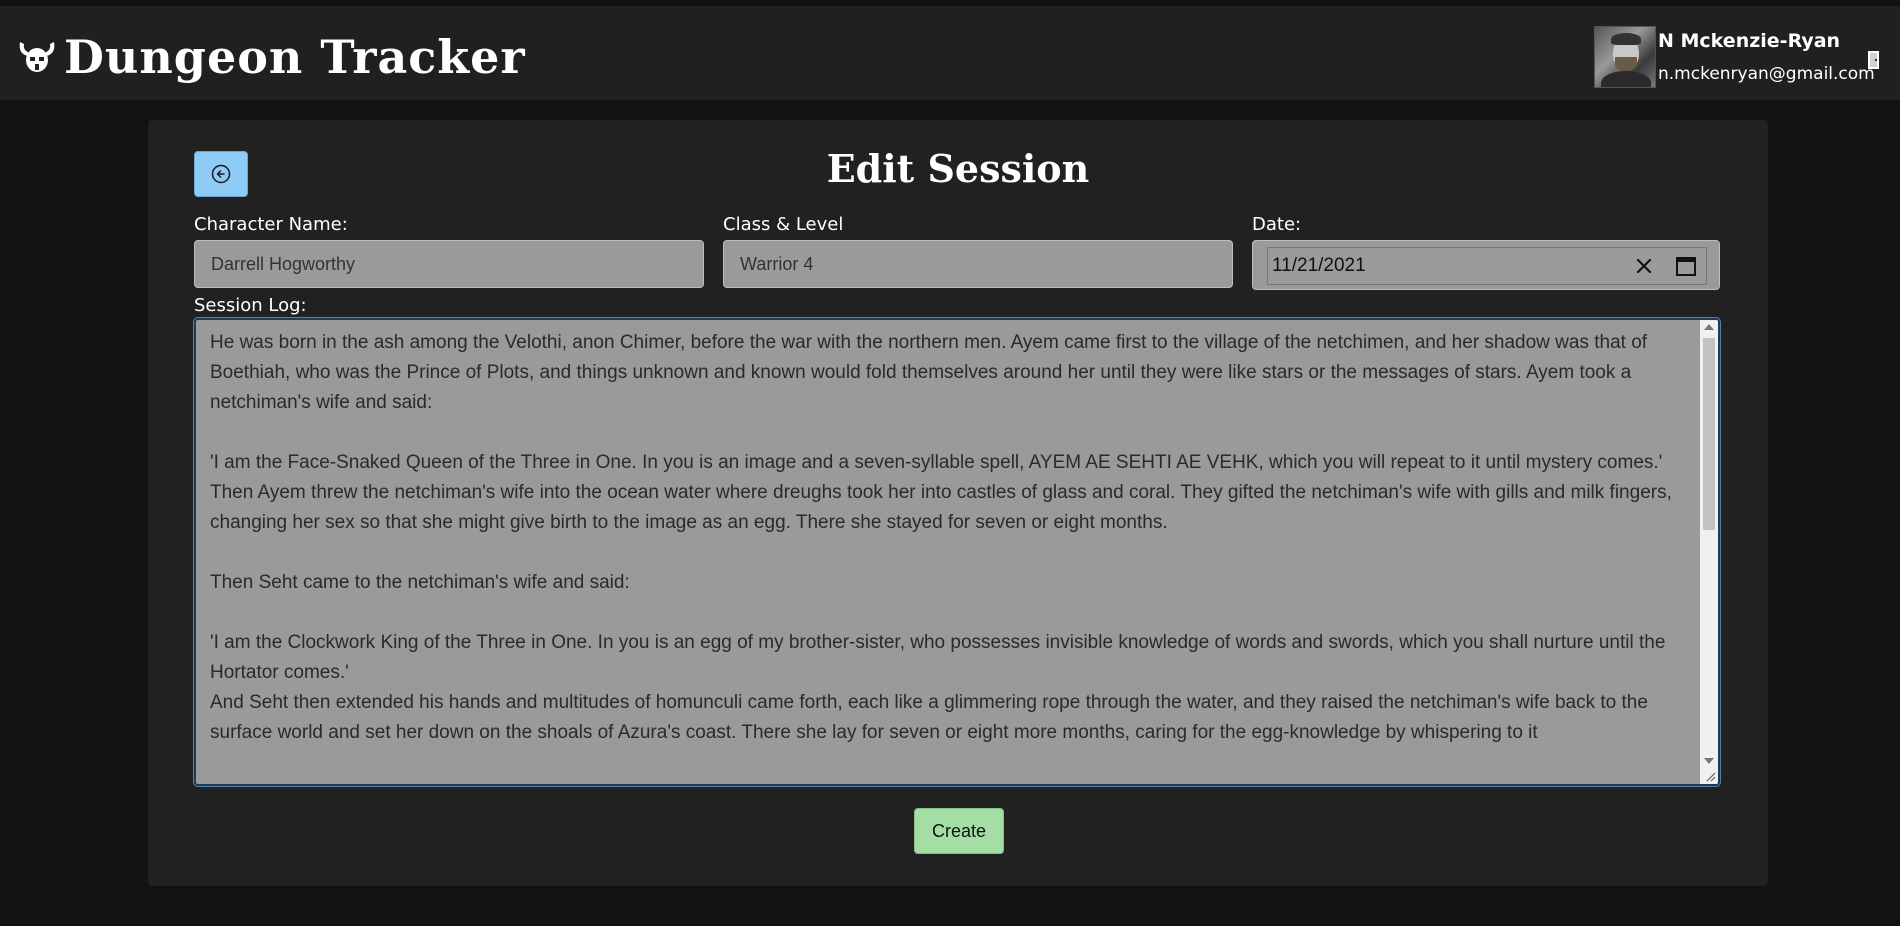 Image resolution: width=1900 pixels, height=926 pixels. Describe the element at coordinates (1709, 761) in the screenshot. I see `scroll-down-arrow-icon` at that location.